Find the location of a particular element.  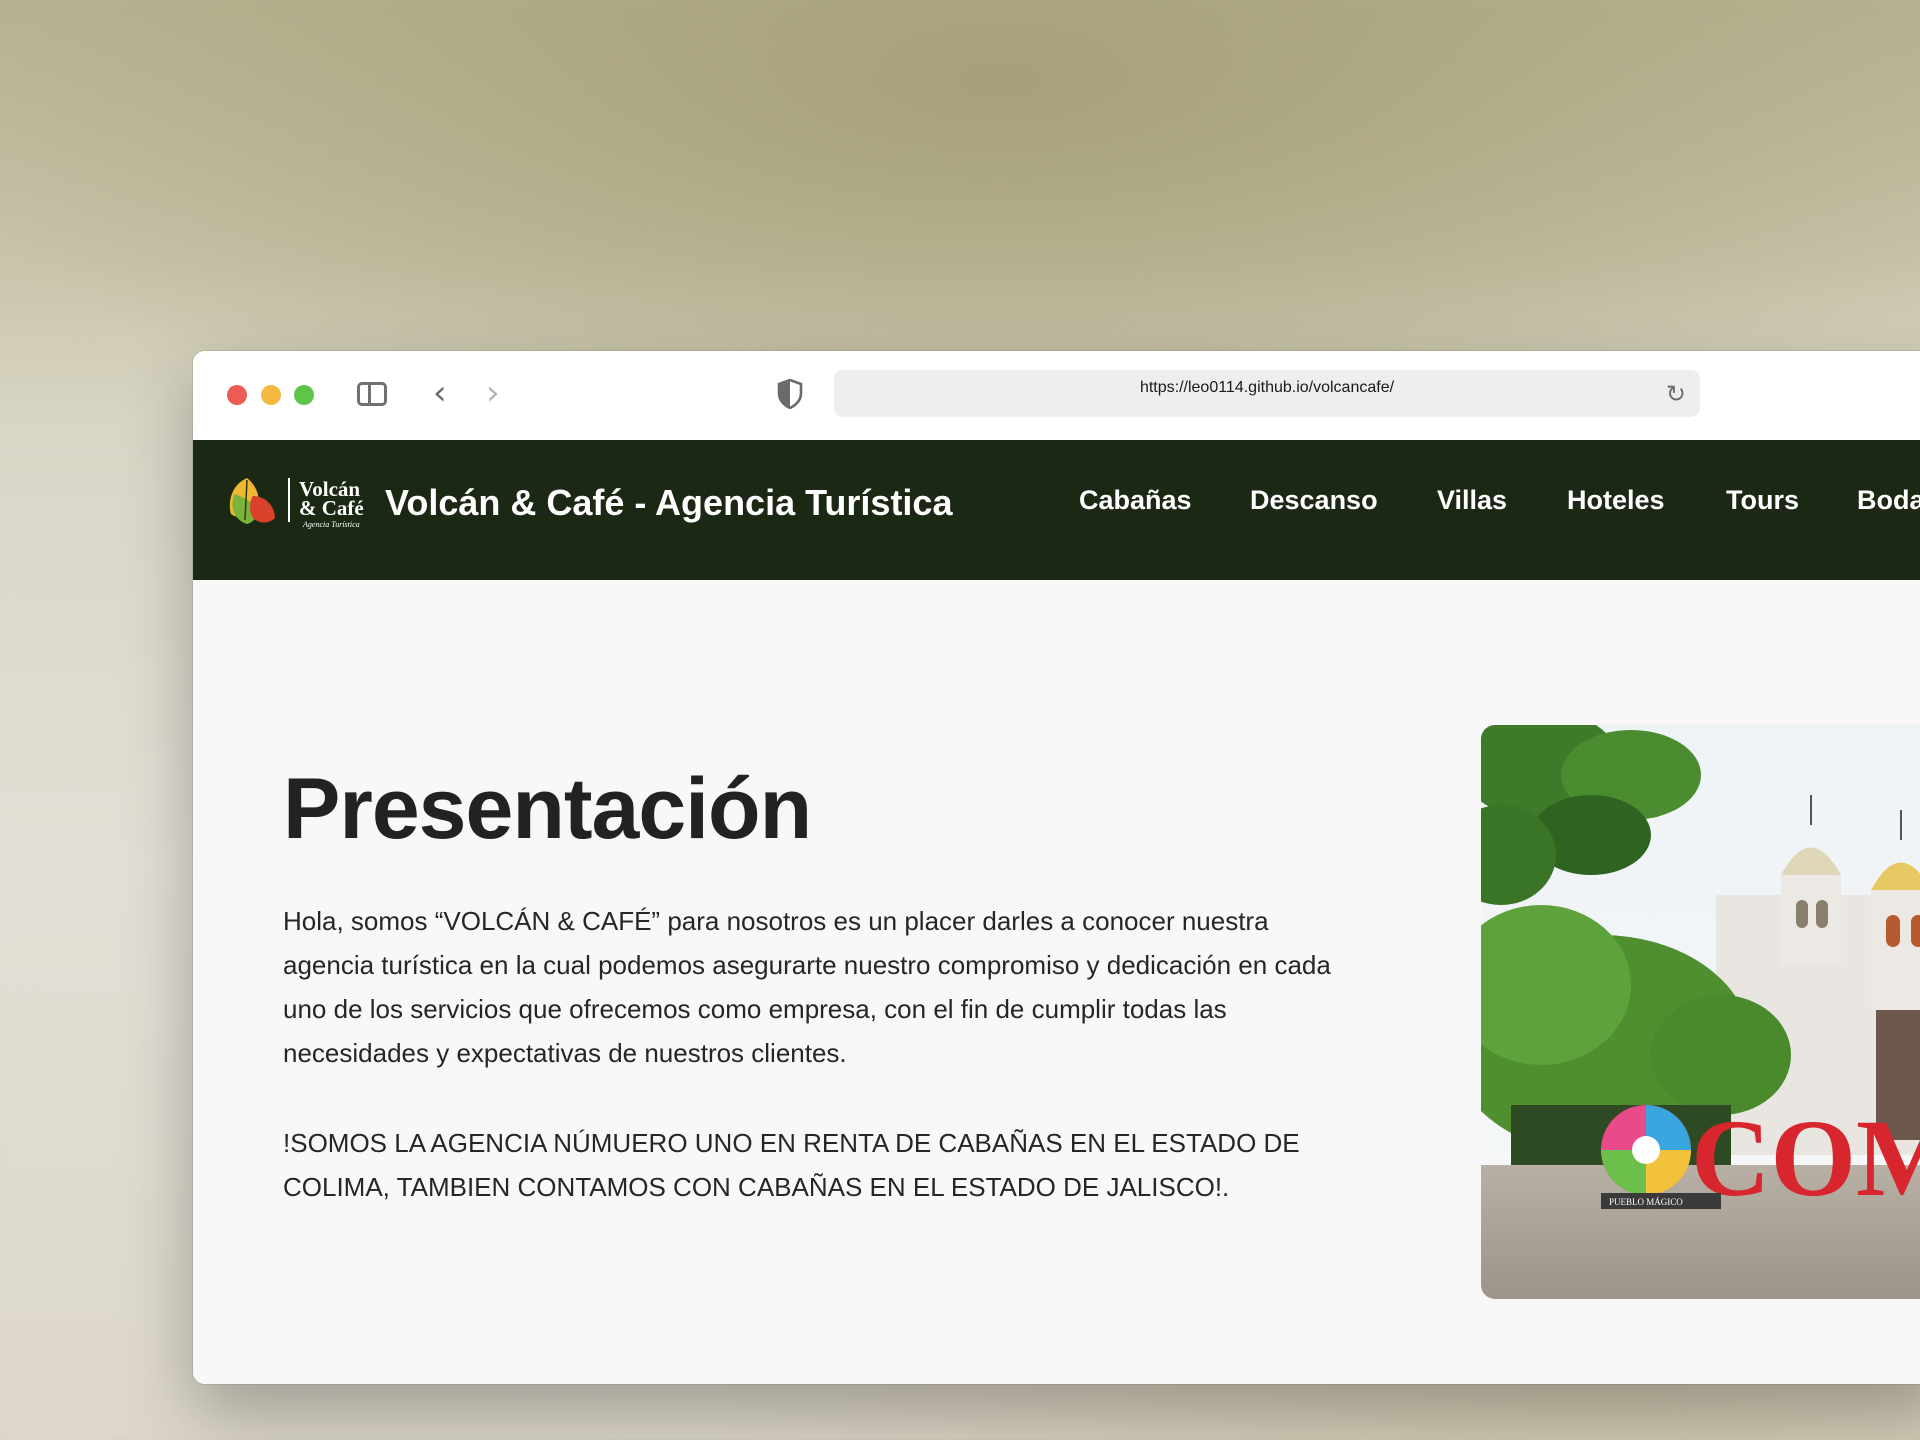

brand-logo: Volcán & Café Agencia Turística is located at coordinates (300, 500).